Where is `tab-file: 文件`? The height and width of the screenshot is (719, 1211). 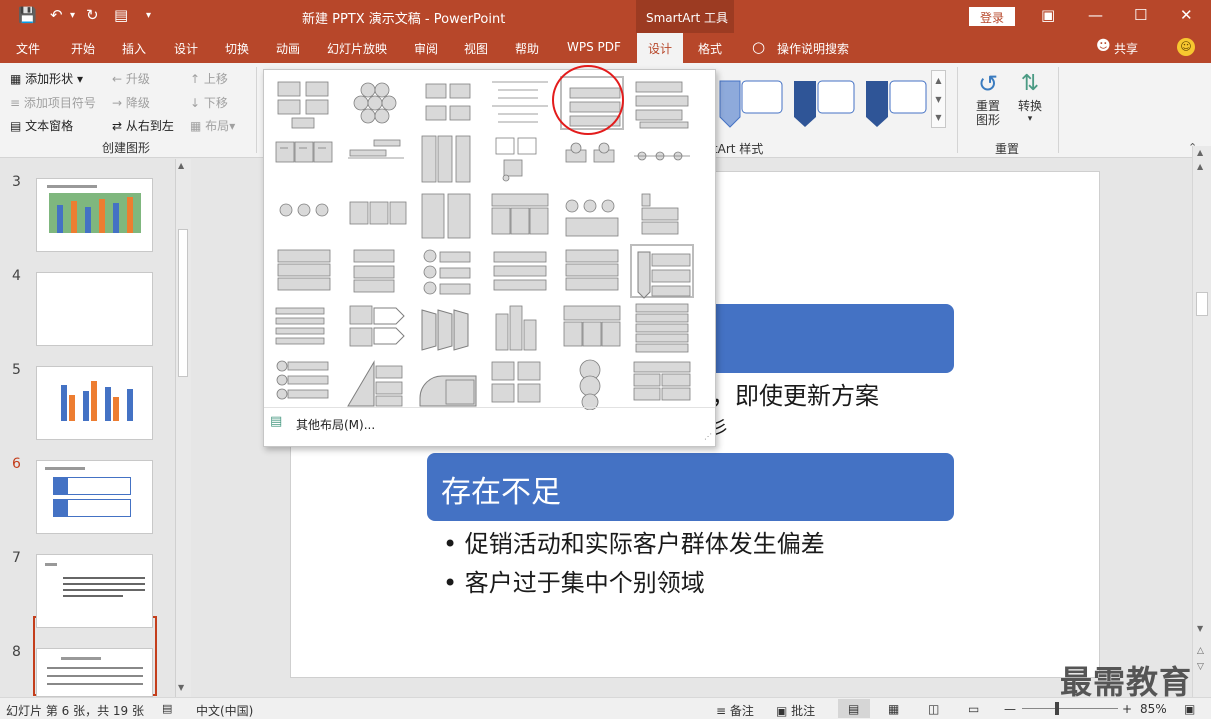 tab-file: 文件 is located at coordinates (28, 48).